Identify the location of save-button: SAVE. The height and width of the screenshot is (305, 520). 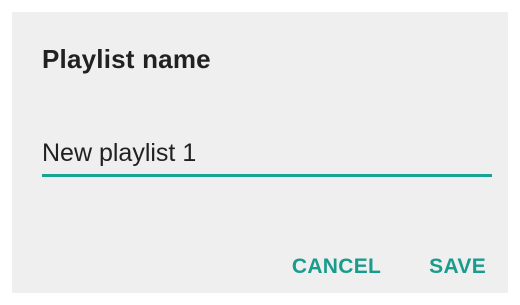
(457, 267).